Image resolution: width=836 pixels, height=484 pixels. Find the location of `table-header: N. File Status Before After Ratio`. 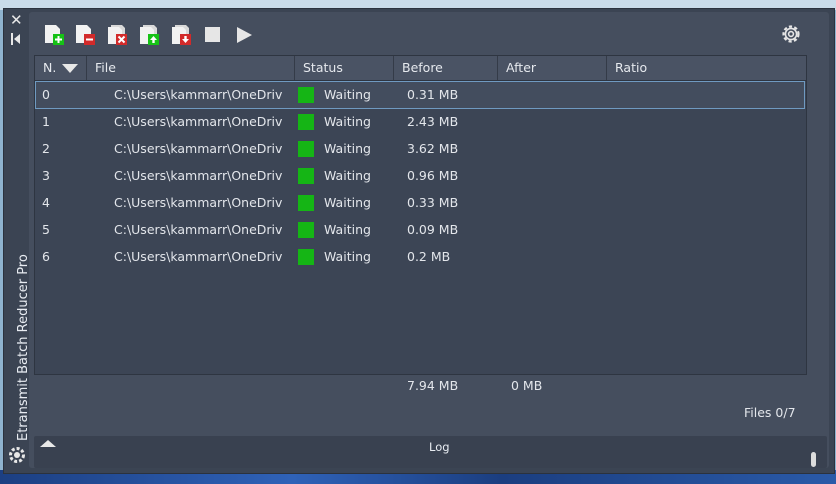

table-header: N. File Status Before After Ratio is located at coordinates (420, 68).